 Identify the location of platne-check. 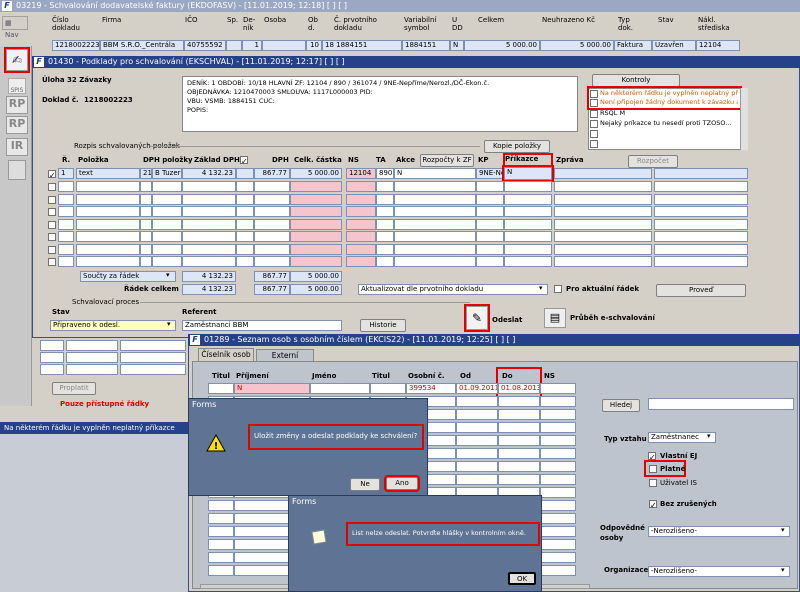
(653, 469).